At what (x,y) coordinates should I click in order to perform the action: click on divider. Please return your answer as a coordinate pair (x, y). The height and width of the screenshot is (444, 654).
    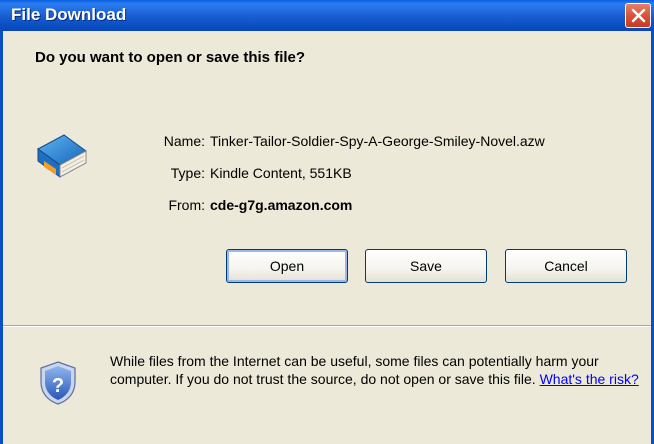
    Looking at the image, I should click on (327, 326).